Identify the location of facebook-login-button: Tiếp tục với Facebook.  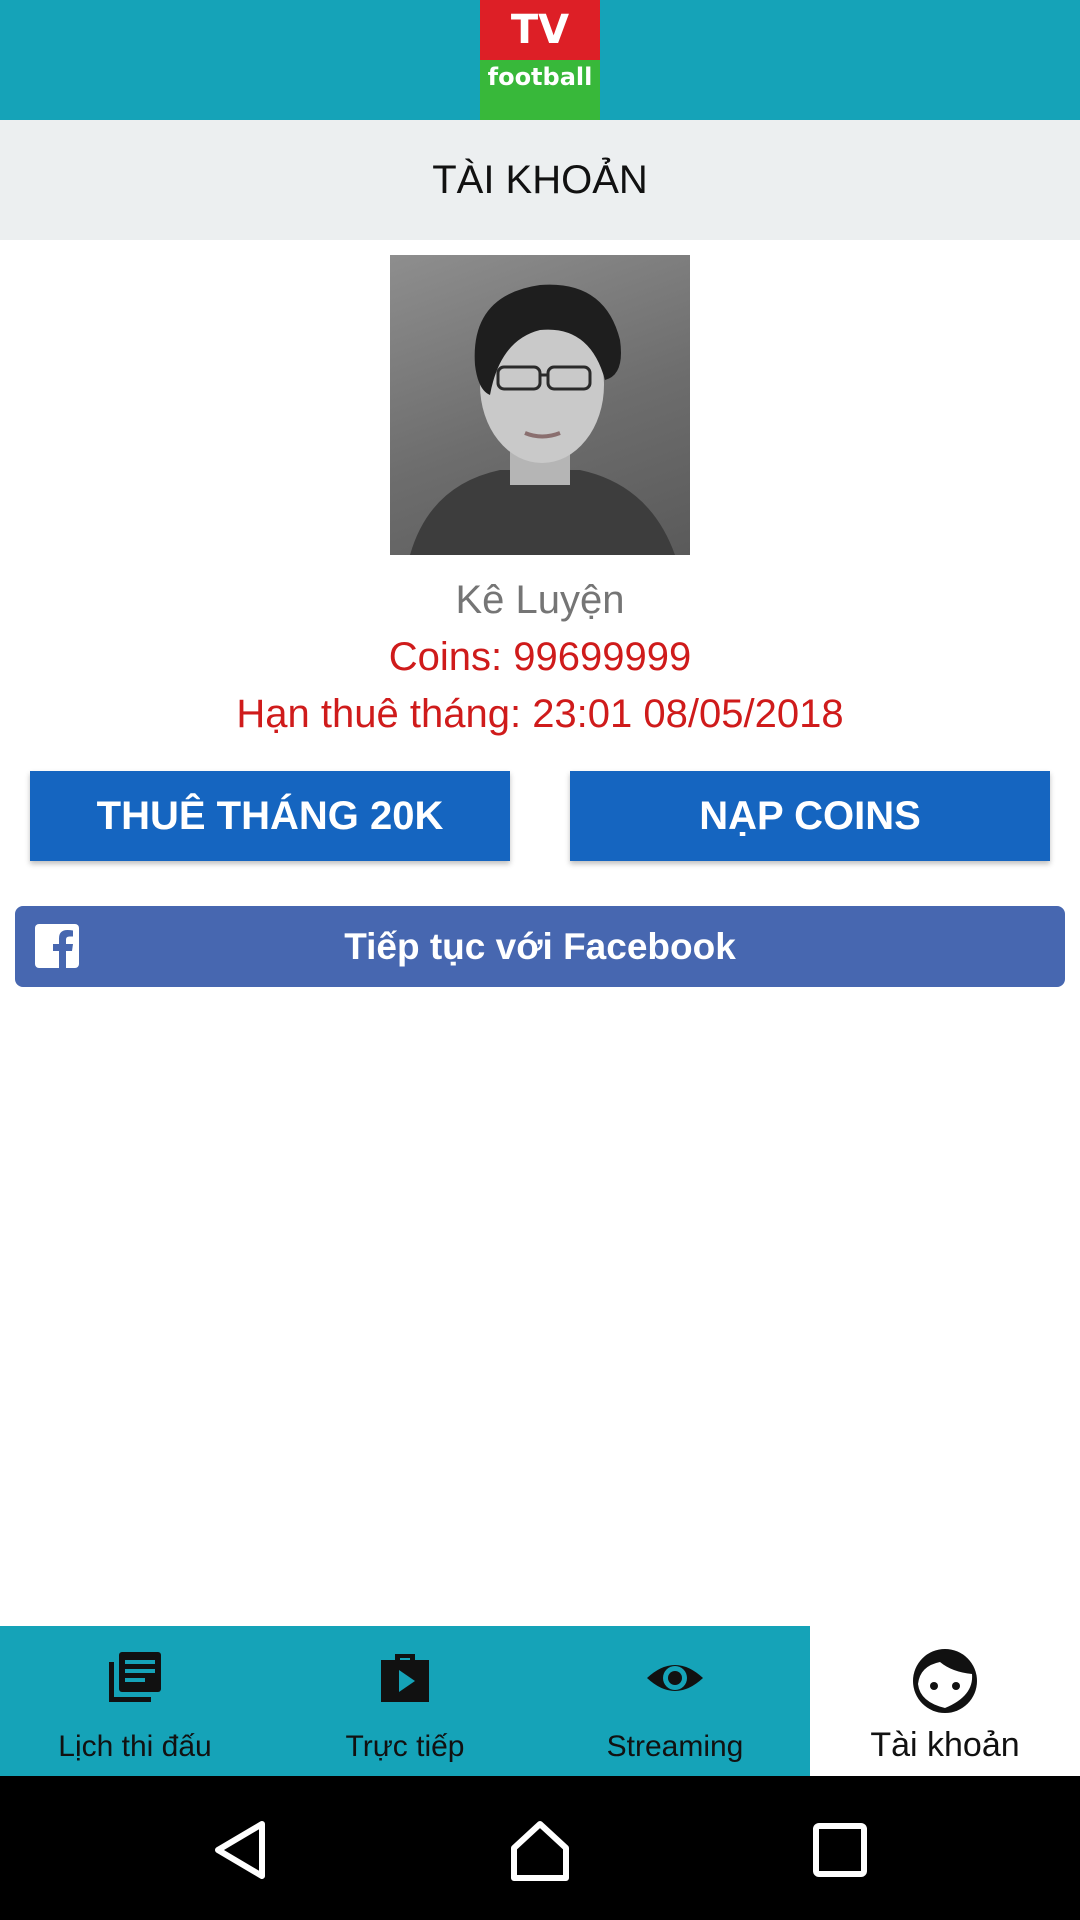
(540, 946).